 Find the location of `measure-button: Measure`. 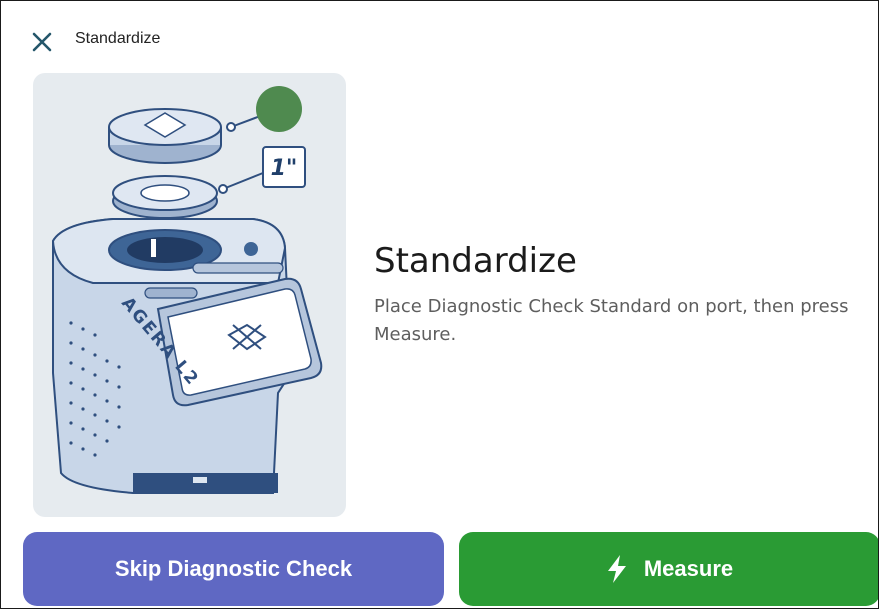

measure-button: Measure is located at coordinates (668, 569).